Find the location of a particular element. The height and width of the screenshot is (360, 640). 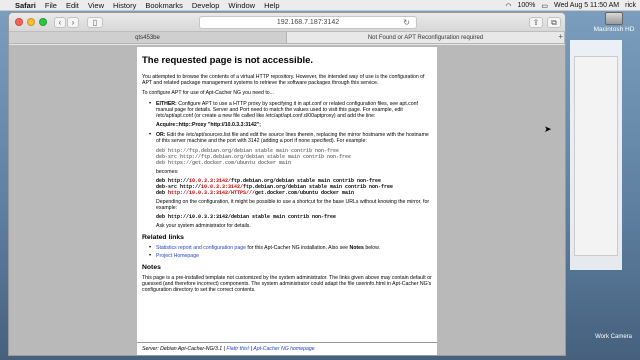

minimize-window-button is located at coordinates (31, 22).